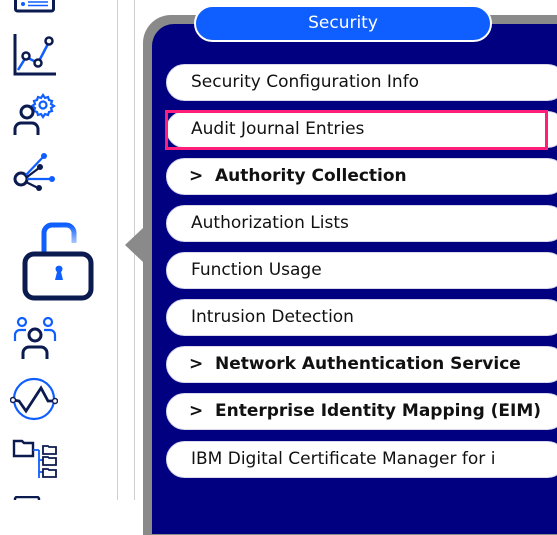 The height and width of the screenshot is (535, 557). I want to click on selection-highlight, so click(356, 130).